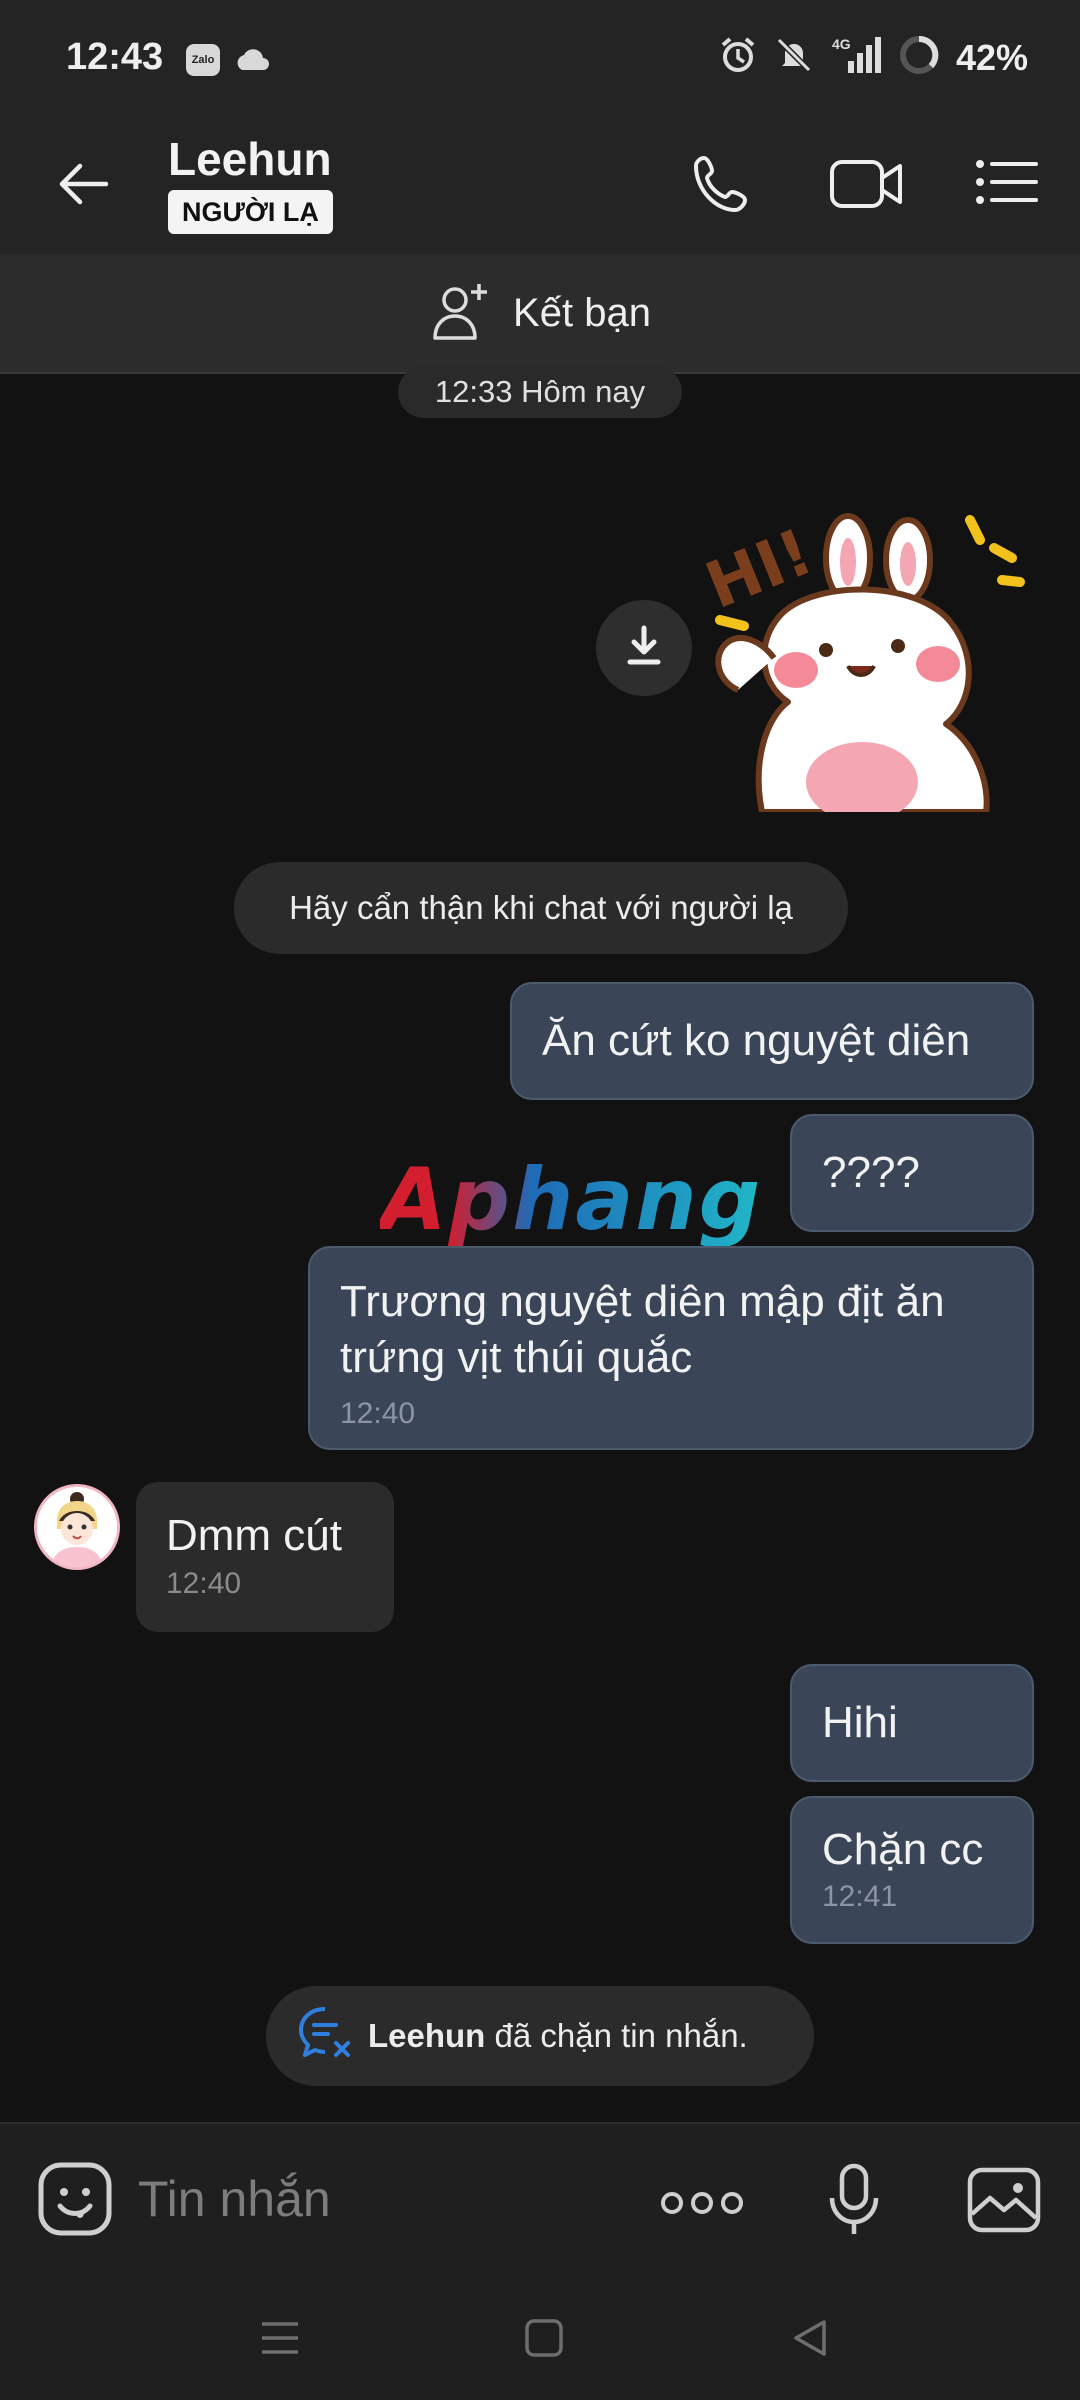 Image resolution: width=1080 pixels, height=2400 pixels. What do you see at coordinates (325, 2036) in the screenshot?
I see `blocked-message-icon` at bounding box center [325, 2036].